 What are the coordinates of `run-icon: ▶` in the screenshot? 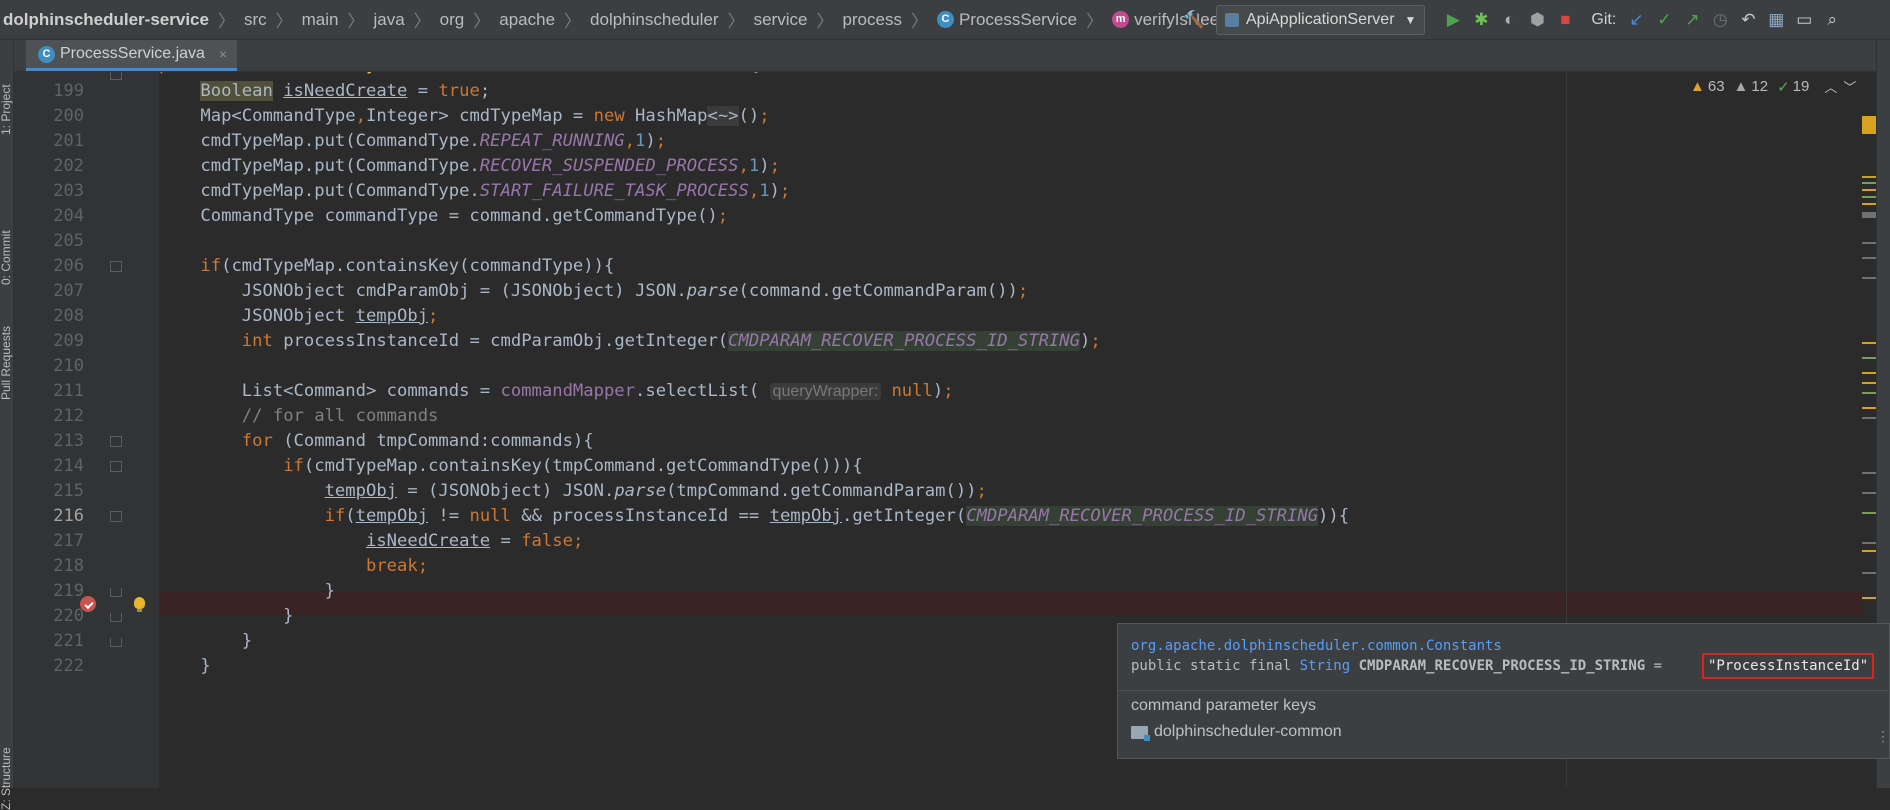 It's located at (1453, 20).